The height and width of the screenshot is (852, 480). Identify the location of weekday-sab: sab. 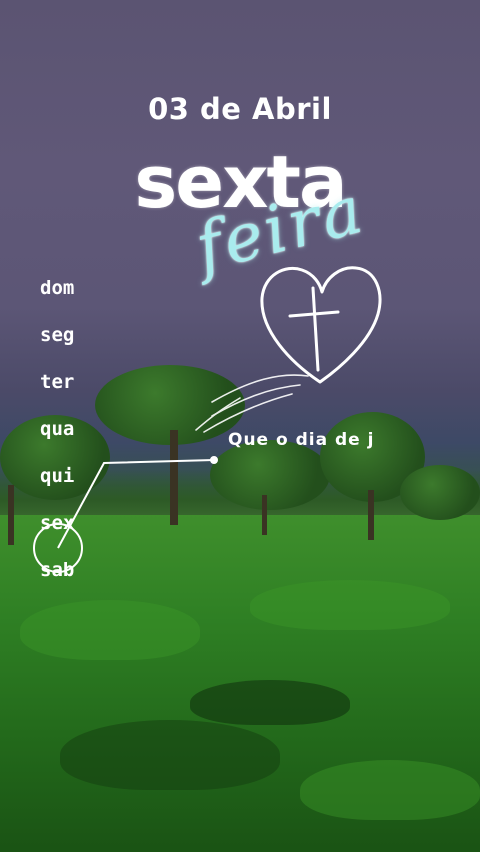
(57, 570).